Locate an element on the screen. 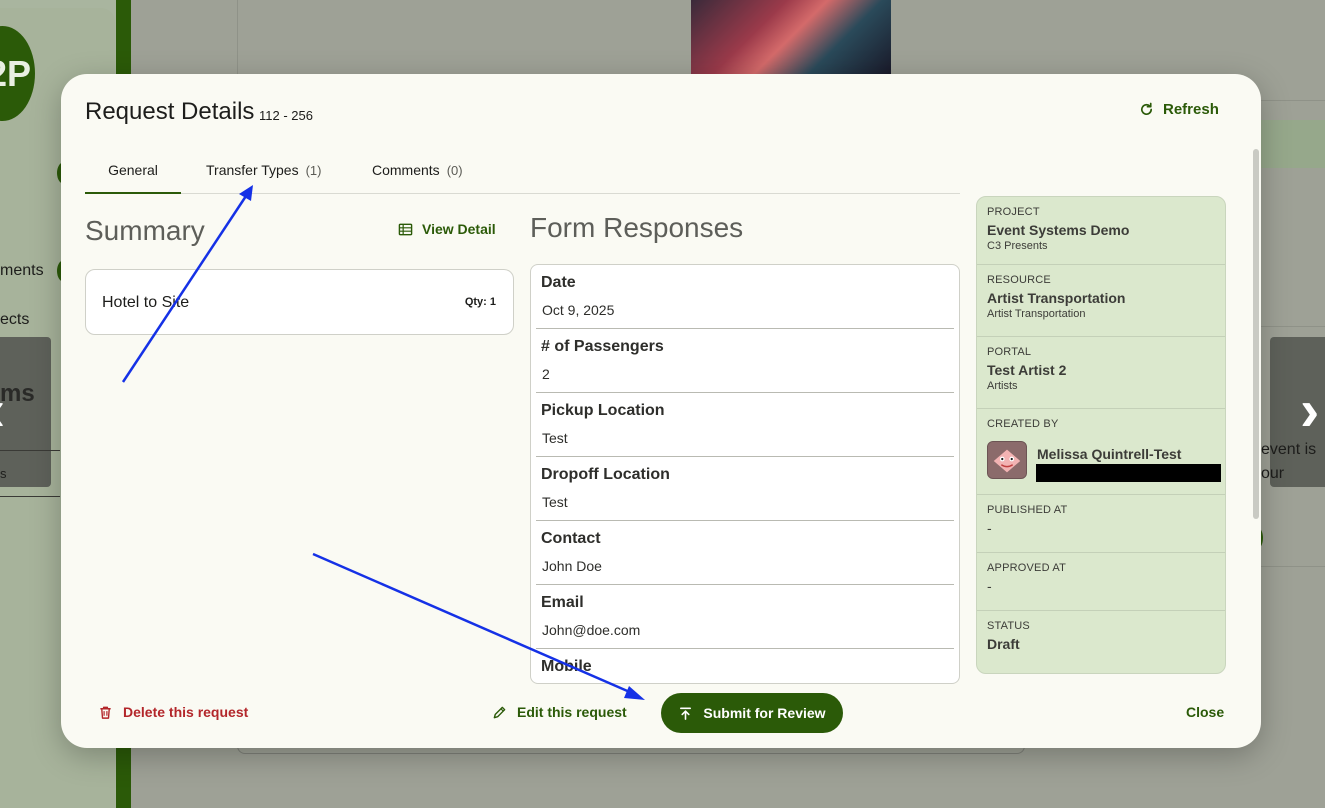 The image size is (1325, 808). tab-count: (1) is located at coordinates (313, 170).